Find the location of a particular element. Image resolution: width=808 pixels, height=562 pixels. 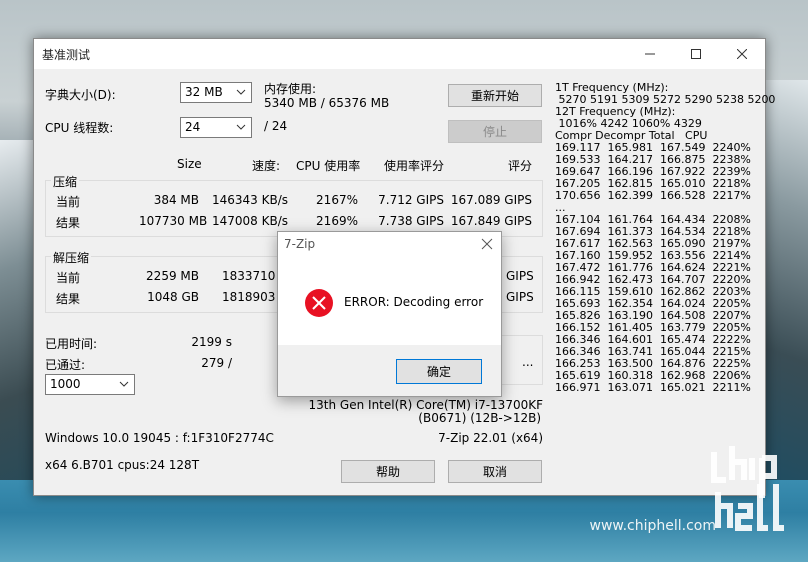

watermark-url: www.chiphell.com is located at coordinates (652, 526).